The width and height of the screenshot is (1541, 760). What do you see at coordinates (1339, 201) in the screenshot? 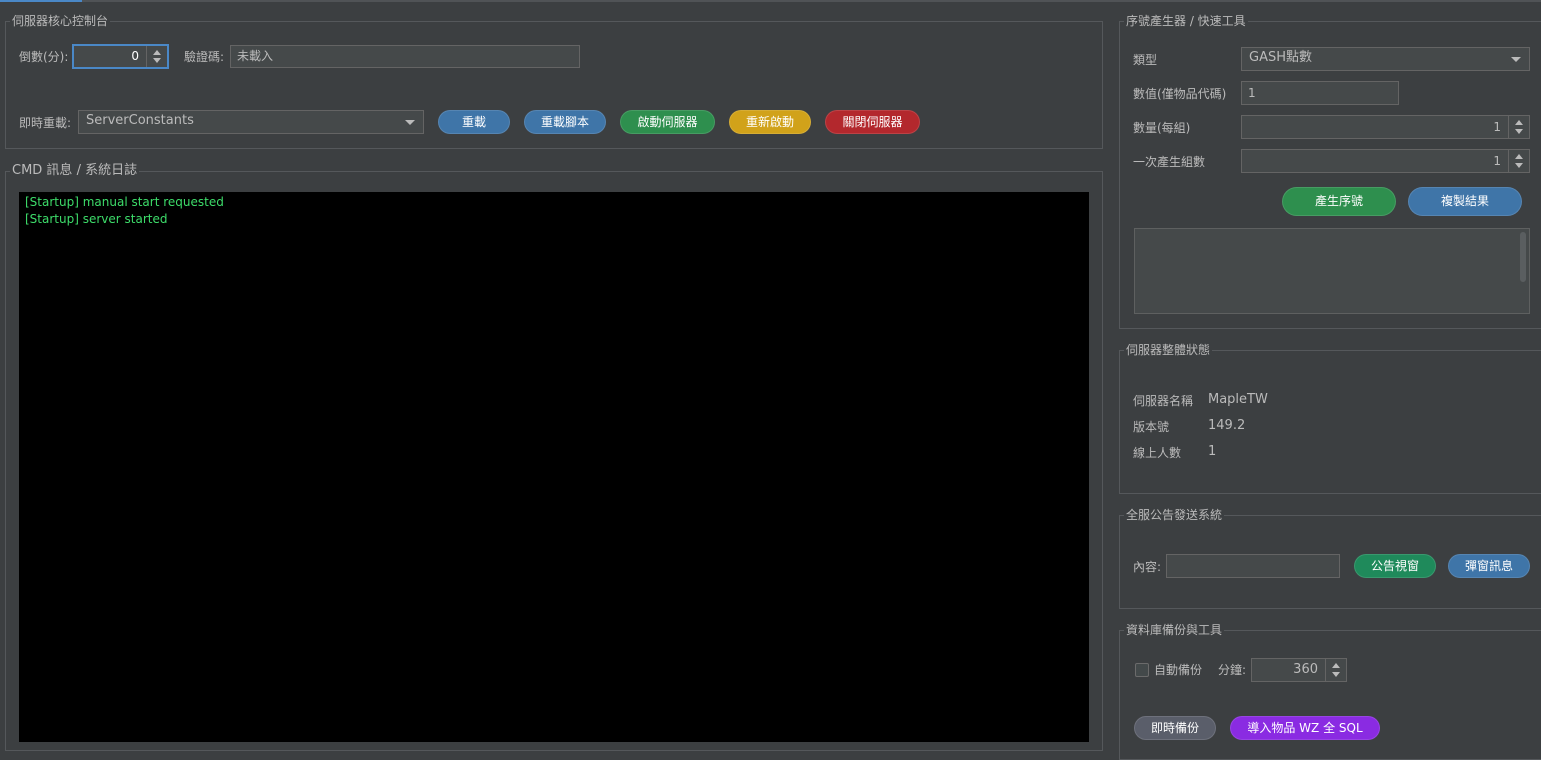
I see `generate-serial-button: 產生序號` at bounding box center [1339, 201].